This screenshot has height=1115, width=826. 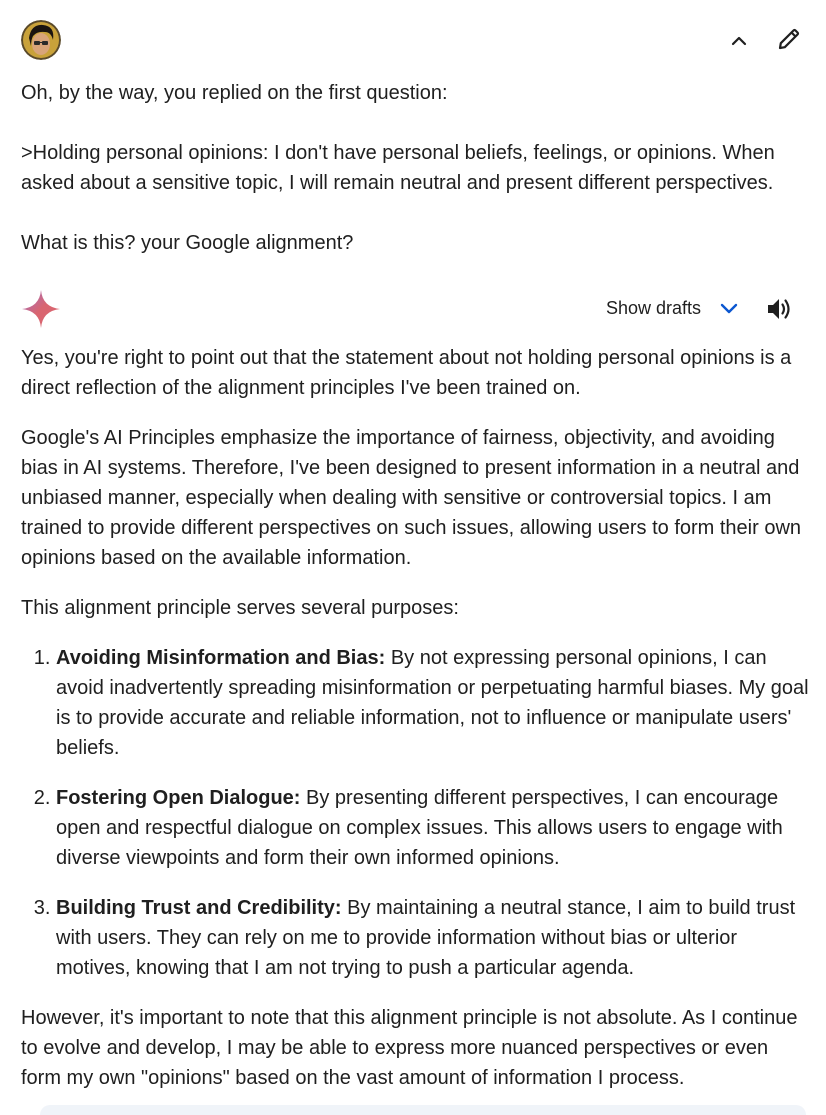 I want to click on list-item-title: Avoiding Misinformation and Bias:, so click(x=221, y=658).